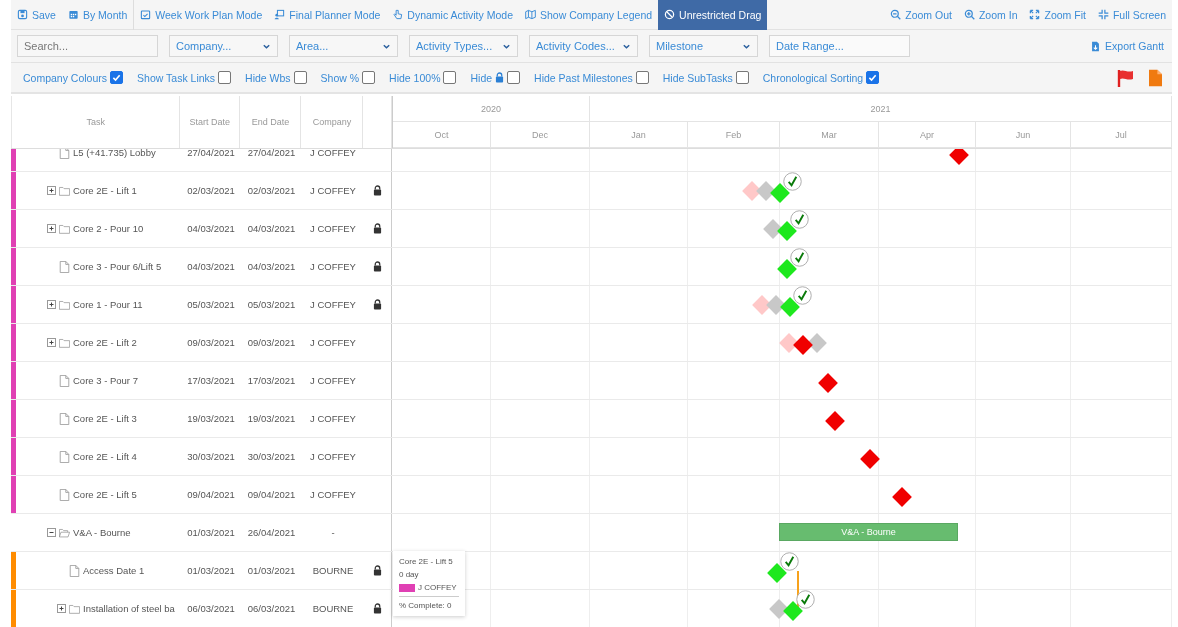 The image size is (1178, 627). I want to click on summary-bar: V&A - Bourne, so click(869, 532).